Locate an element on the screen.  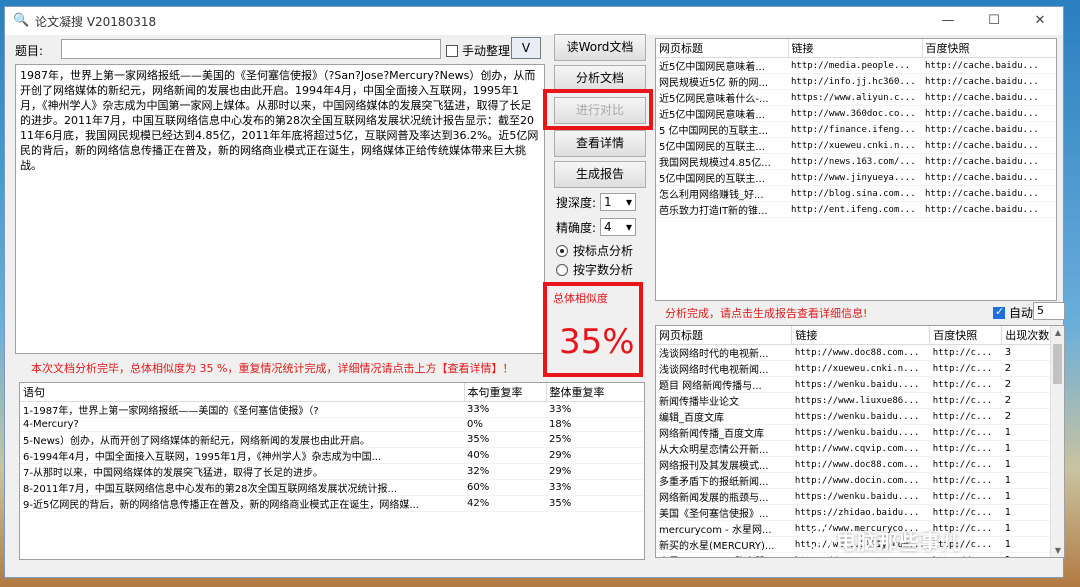
column-header: 整体重复率 is located at coordinates (595, 392).